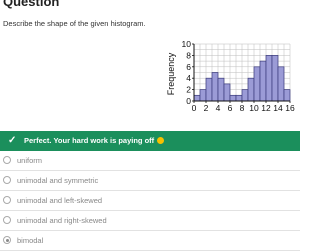 Image resolution: width=320 pixels, height=251 pixels. Describe the element at coordinates (150, 201) in the screenshot. I see `option-unimodal-left-skewed: unimodal and left-skewed` at that location.